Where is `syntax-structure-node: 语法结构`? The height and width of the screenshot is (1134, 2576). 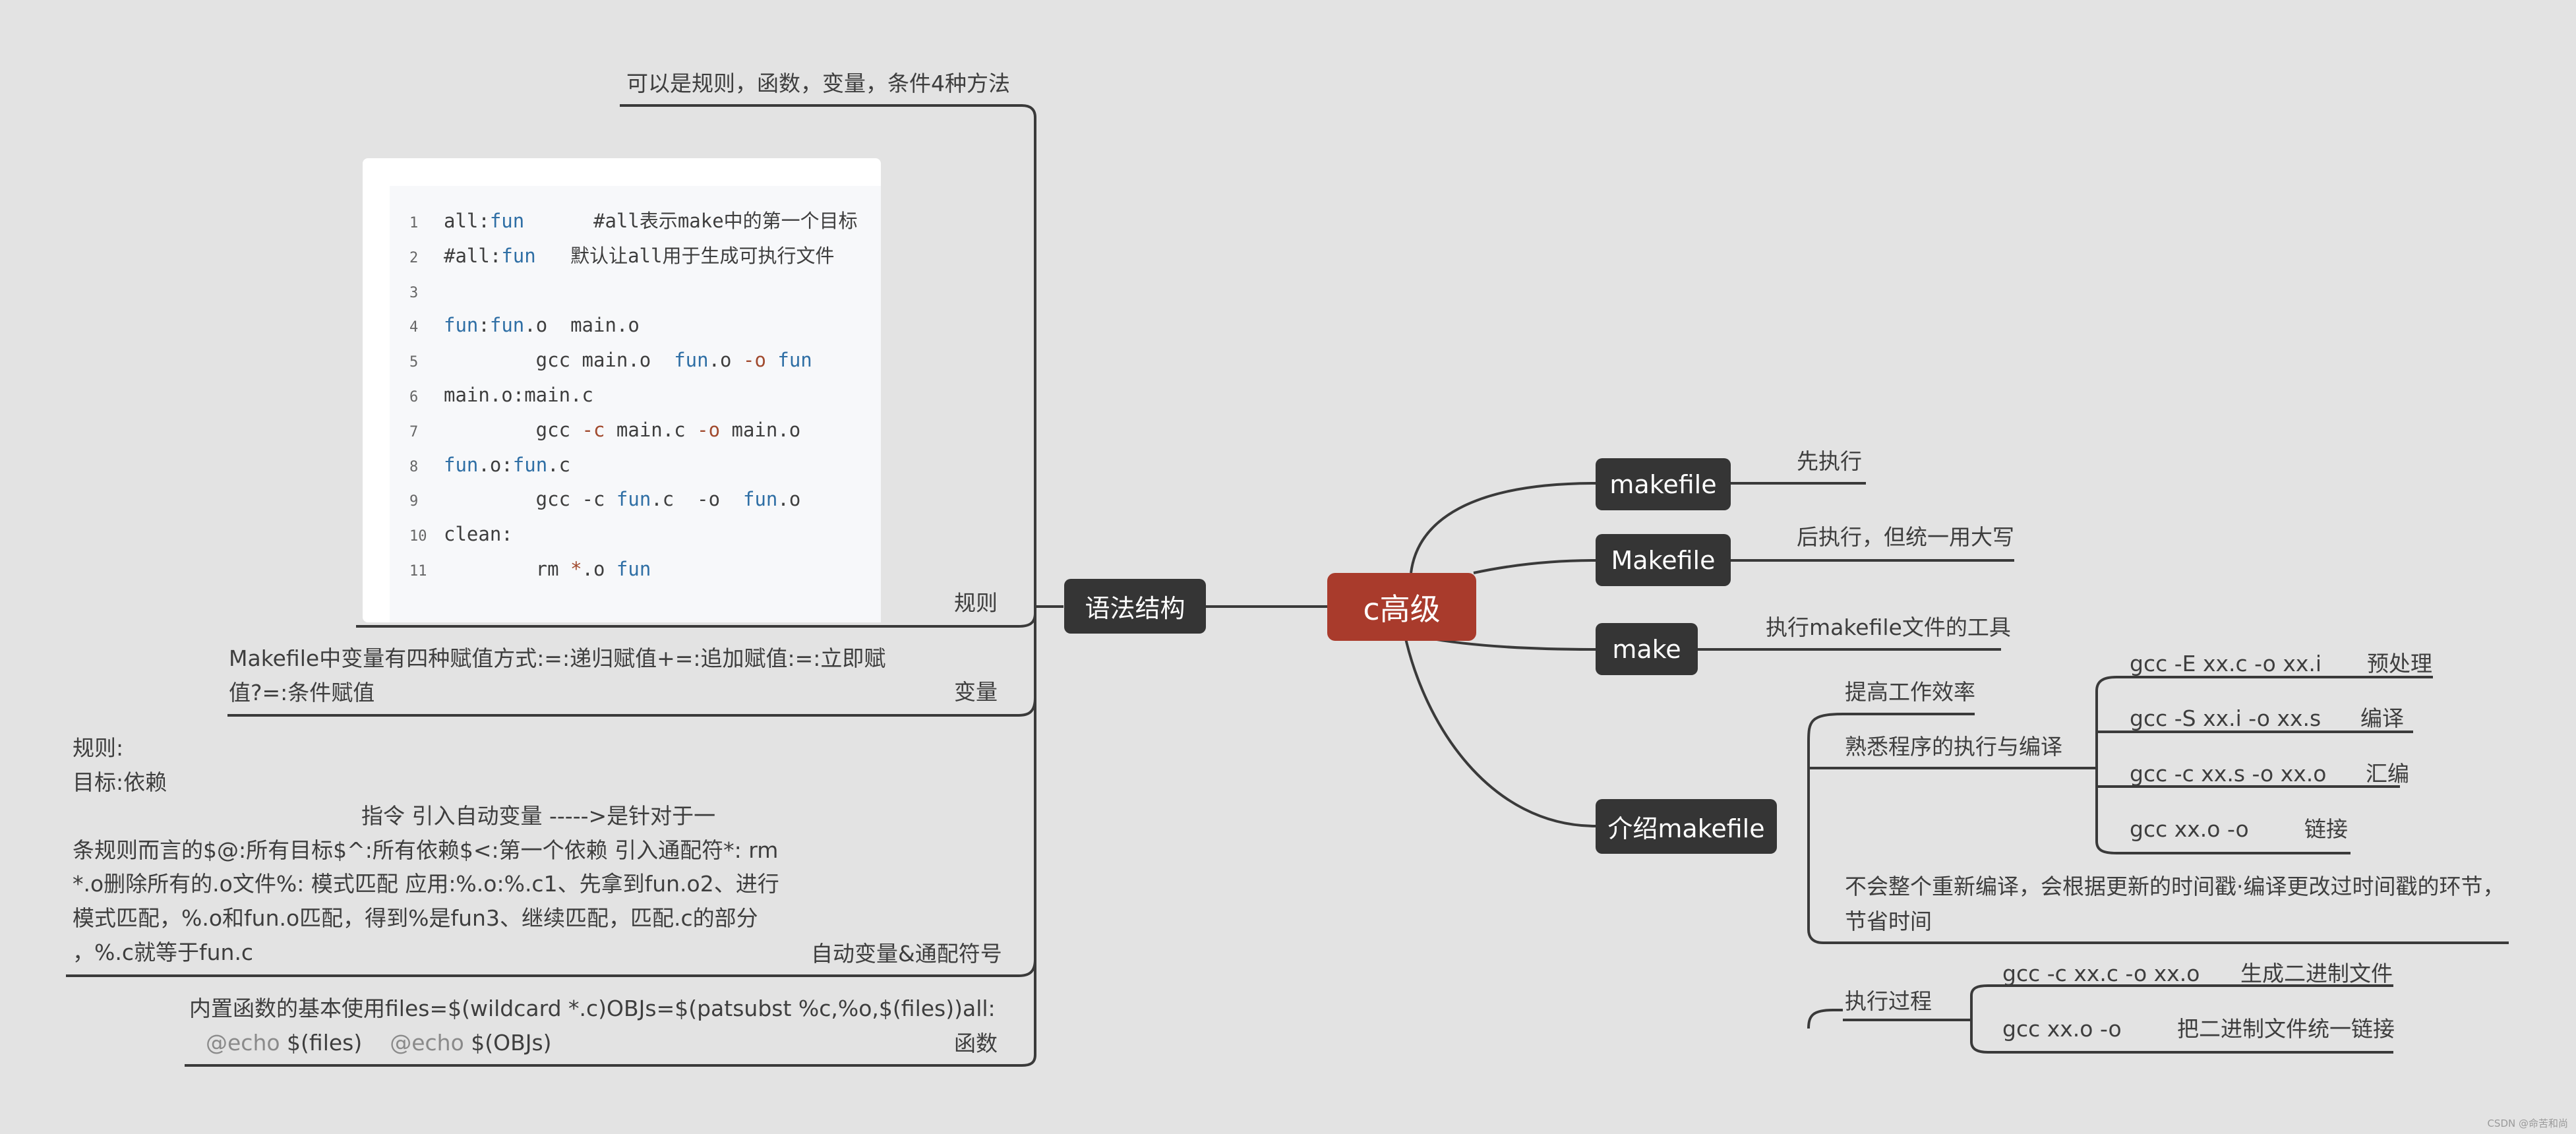 syntax-structure-node: 语法结构 is located at coordinates (1135, 606).